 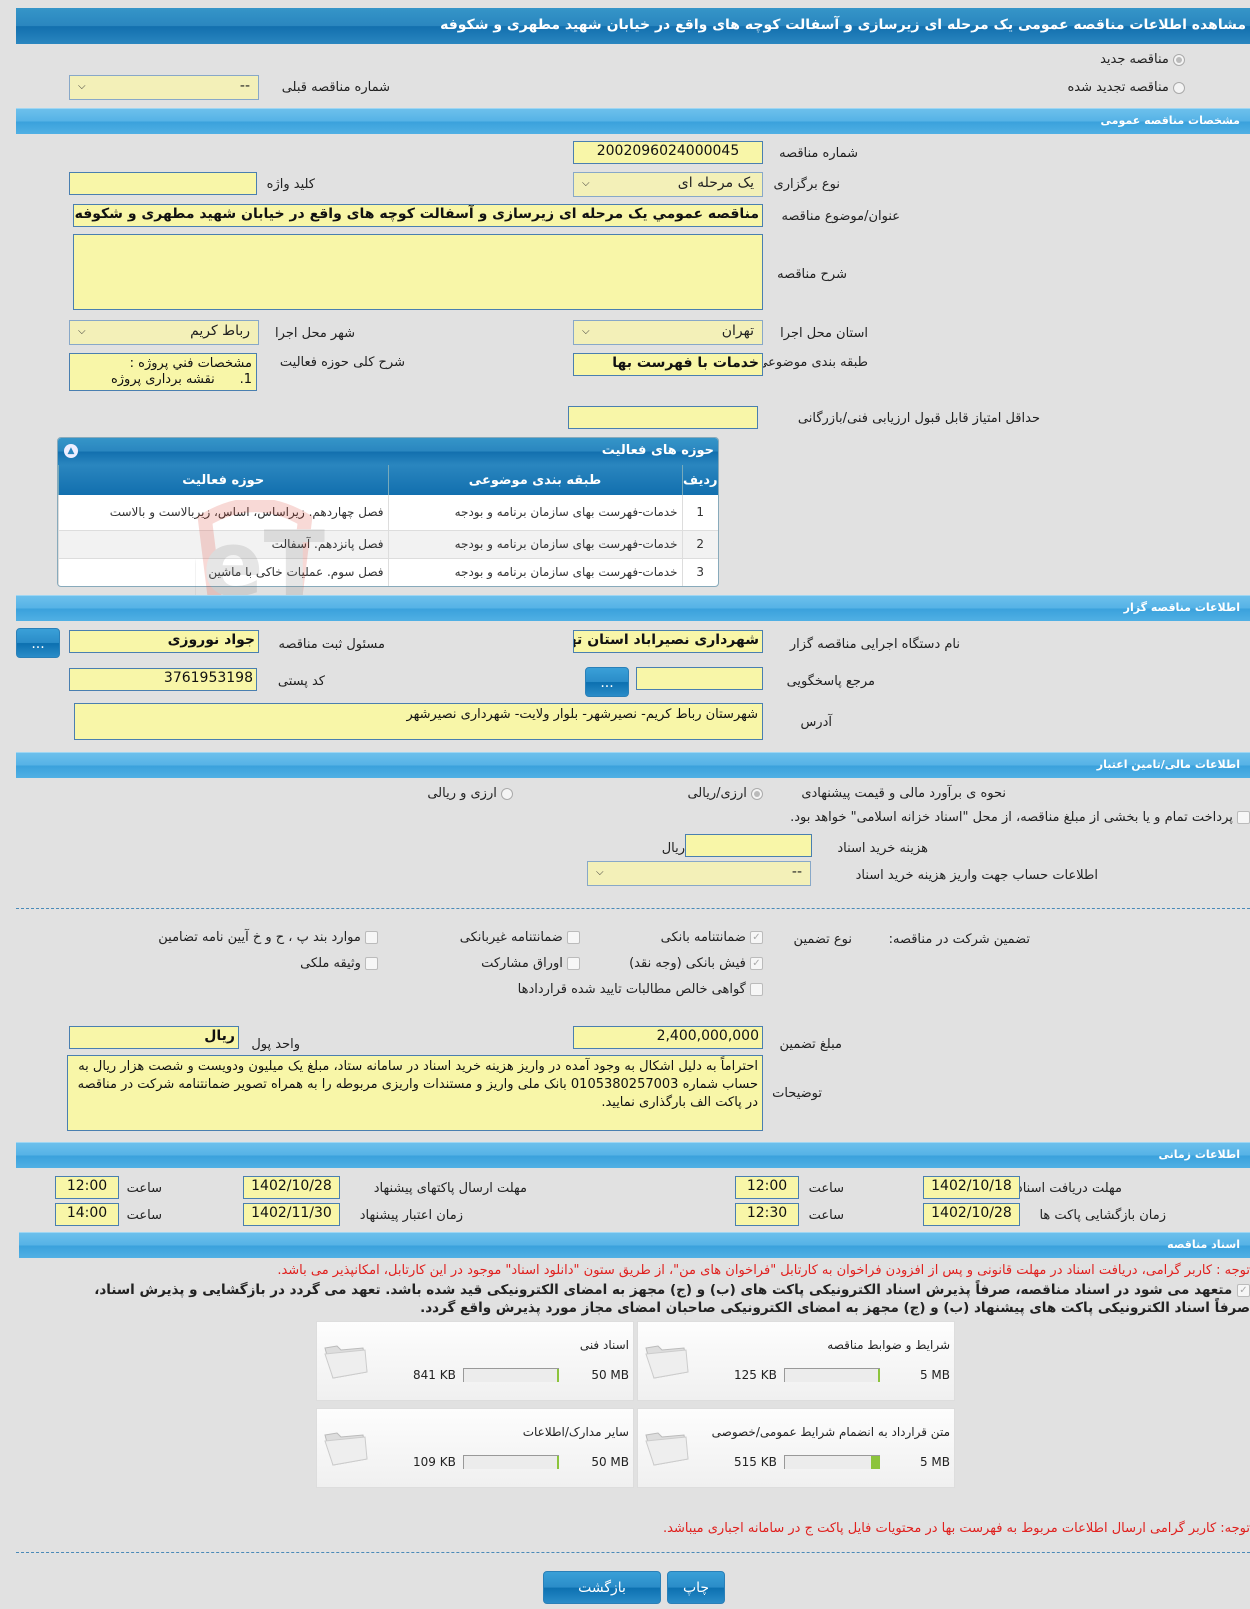 I want to click on collapse-icon: ▲, so click(x=71, y=451).